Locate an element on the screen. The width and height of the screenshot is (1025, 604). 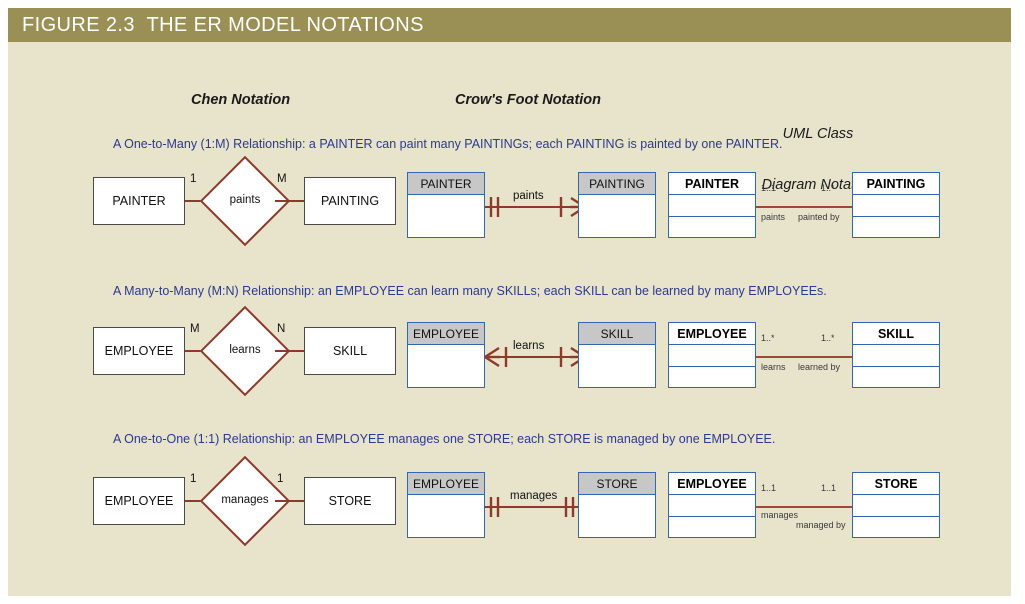
chen-cardinality-left-row1: 1 is located at coordinates (193, 179).